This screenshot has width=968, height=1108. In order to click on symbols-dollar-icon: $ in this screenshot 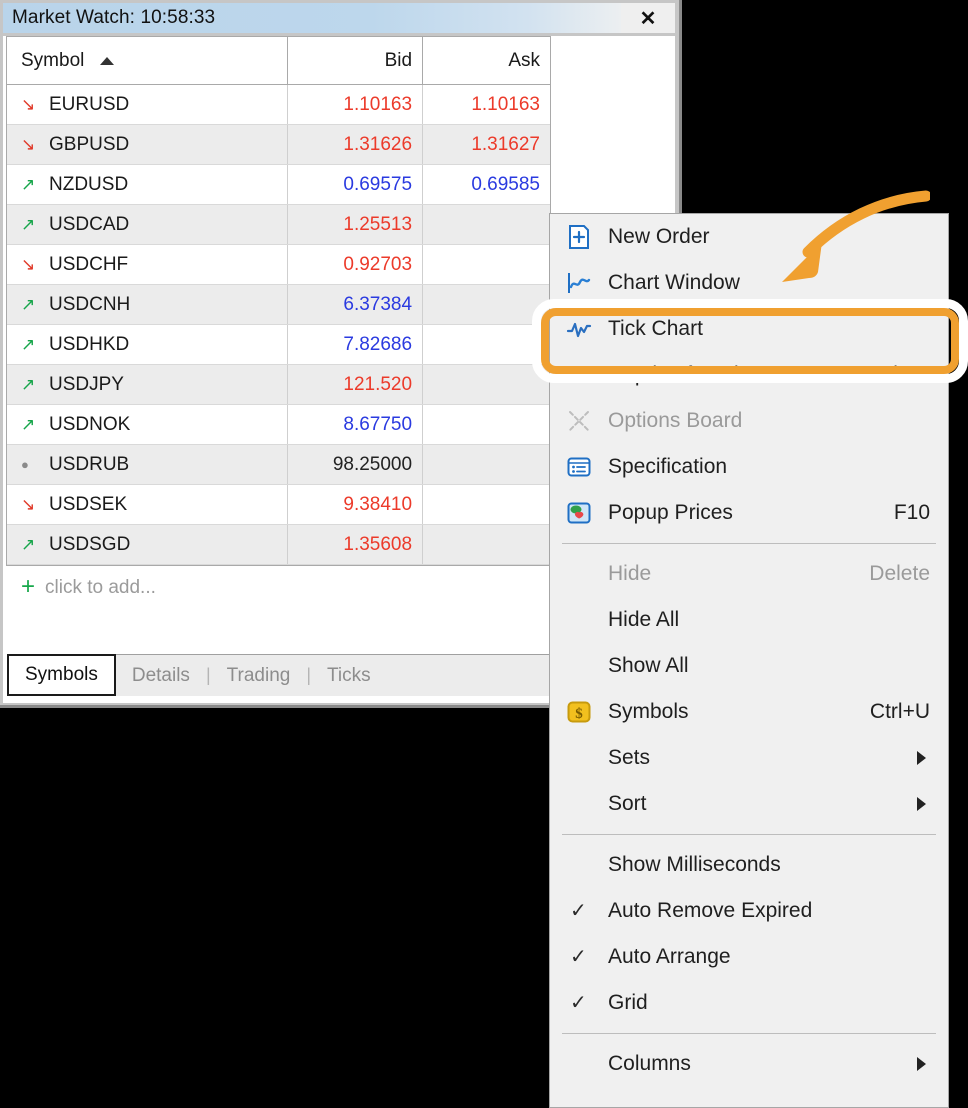, I will do `click(579, 712)`.